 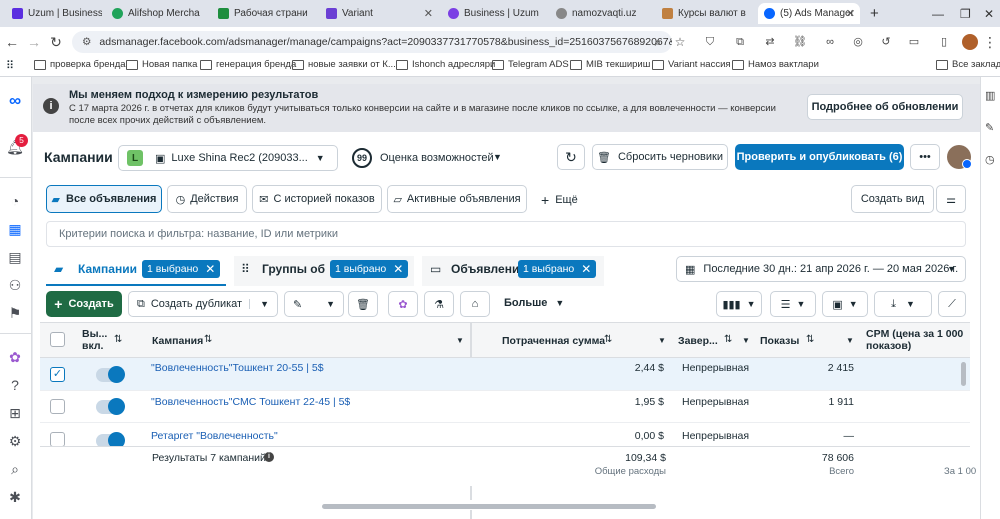 I want to click on megaphone-icon: ⚑, so click(x=15, y=313).